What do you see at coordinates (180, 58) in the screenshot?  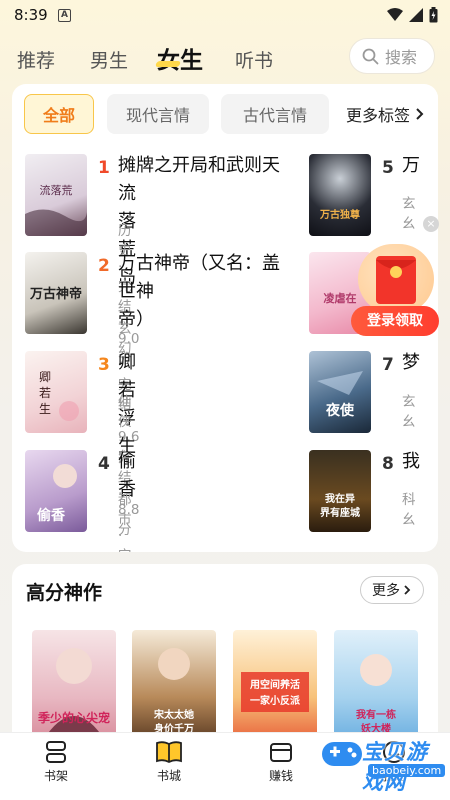 I see `tab-female: 女生` at bounding box center [180, 58].